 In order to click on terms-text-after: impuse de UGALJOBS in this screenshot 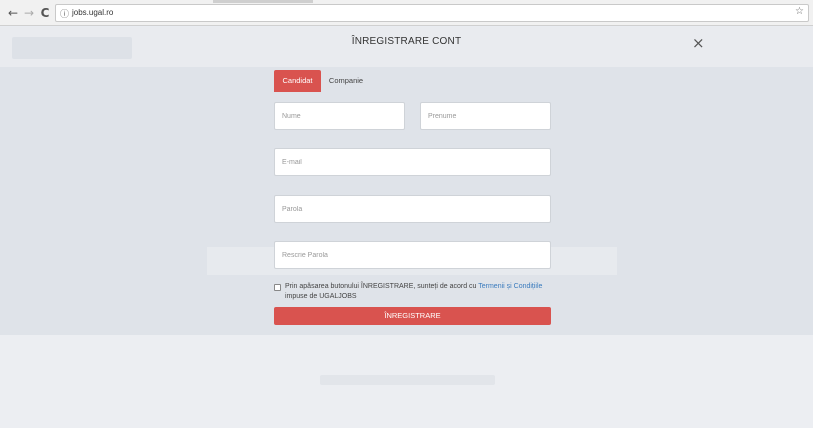, I will do `click(321, 296)`.